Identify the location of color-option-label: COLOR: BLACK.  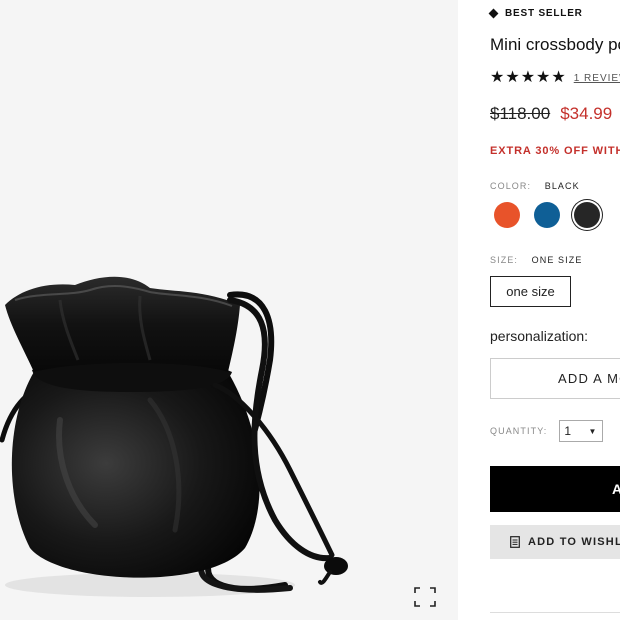
(535, 186).